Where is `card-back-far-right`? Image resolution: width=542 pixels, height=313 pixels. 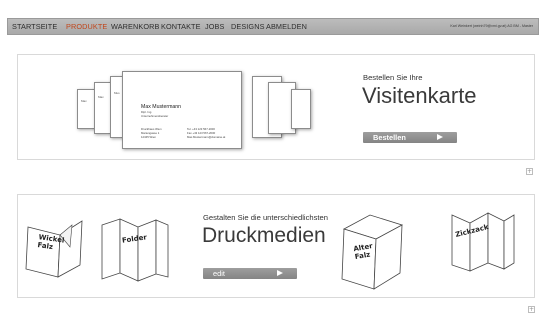
card-back-far-right is located at coordinates (301, 109).